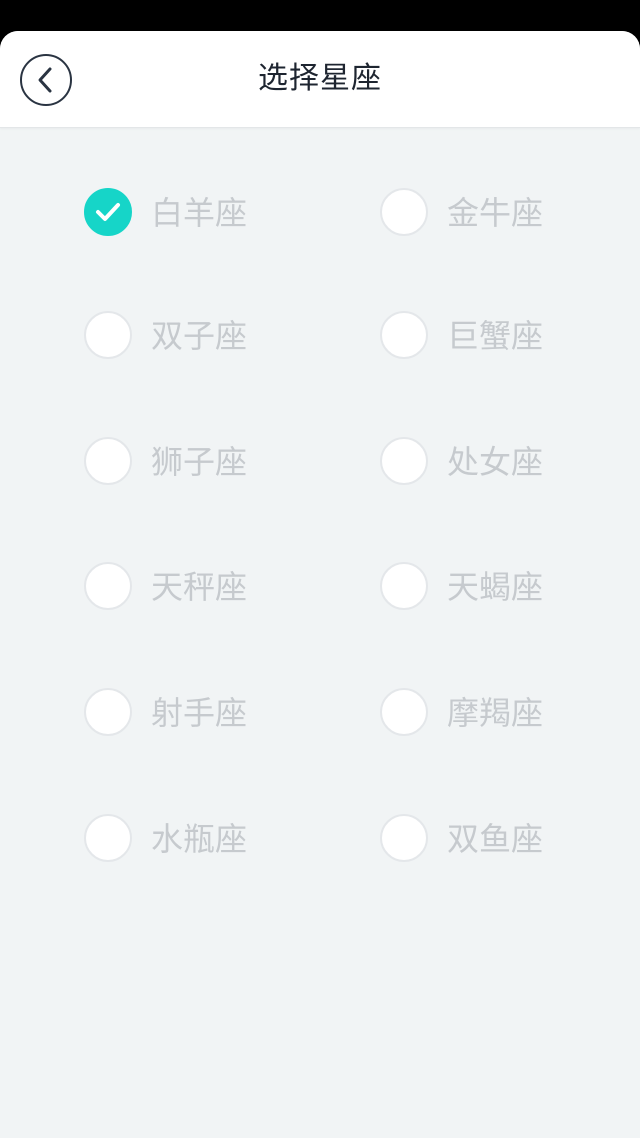 This screenshot has width=640, height=1138. What do you see at coordinates (199, 336) in the screenshot?
I see `option-label: 双子座` at bounding box center [199, 336].